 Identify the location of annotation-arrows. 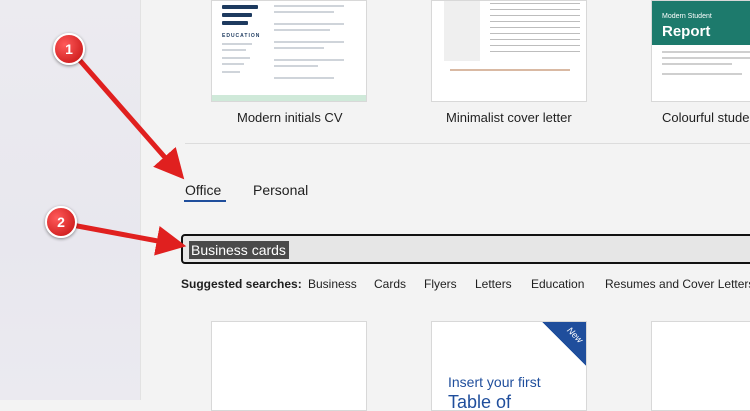
(128, 154).